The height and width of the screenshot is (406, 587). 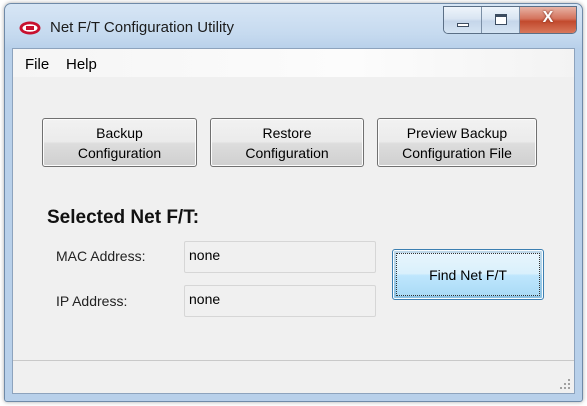 I want to click on find-net-ft-button: Find Net F/T, so click(x=468, y=274).